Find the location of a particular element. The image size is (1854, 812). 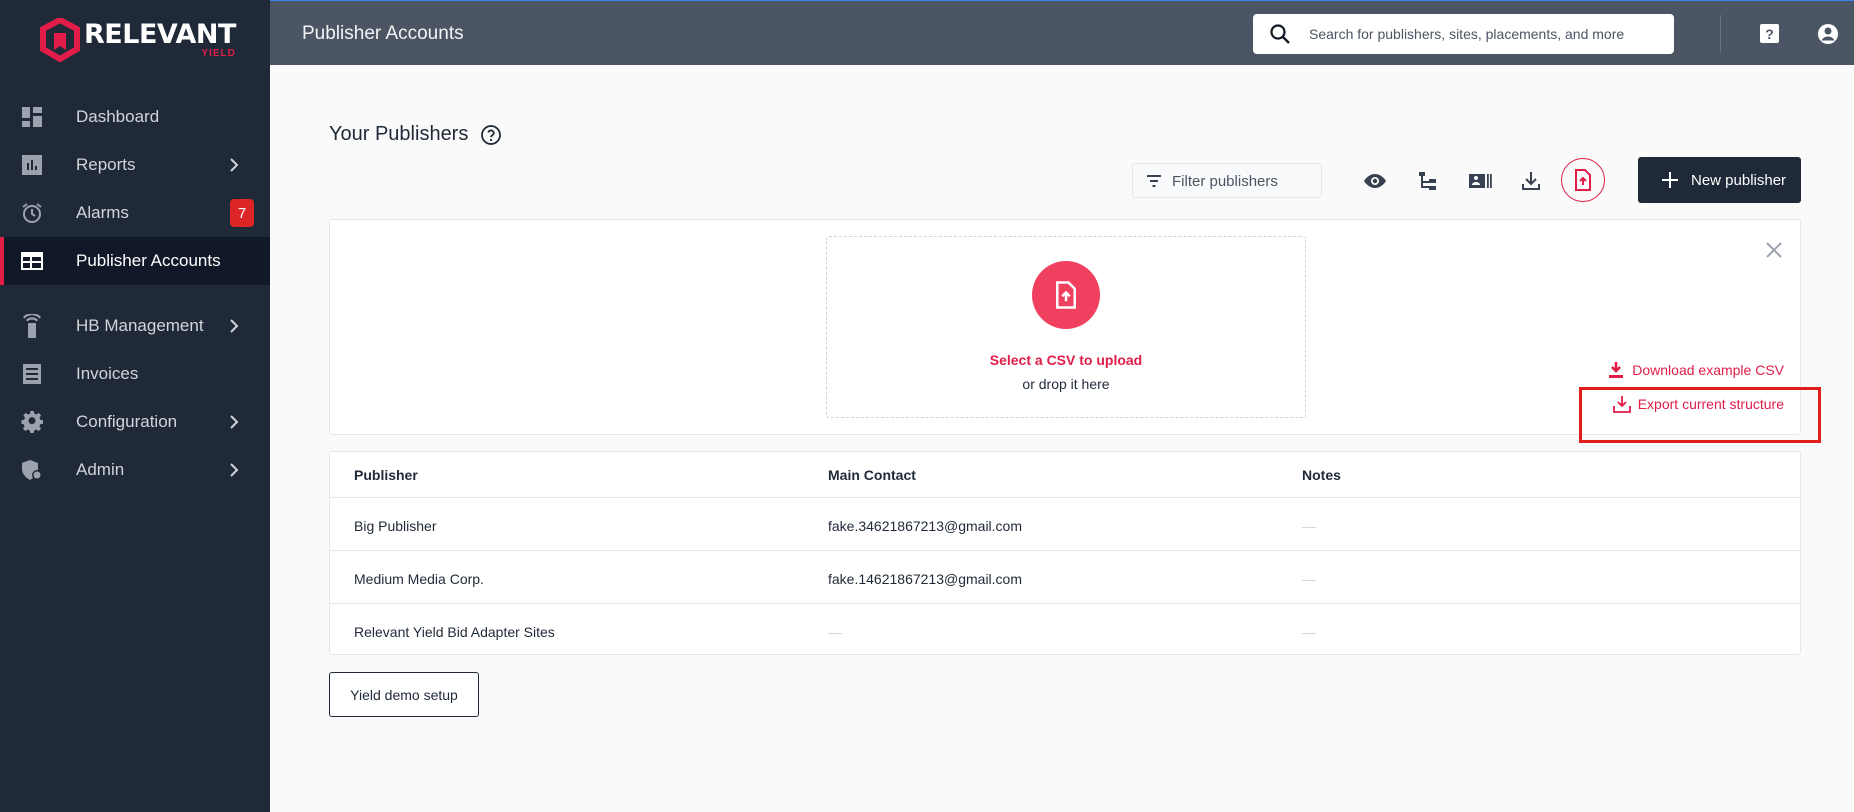

plus-icon is located at coordinates (1670, 180).